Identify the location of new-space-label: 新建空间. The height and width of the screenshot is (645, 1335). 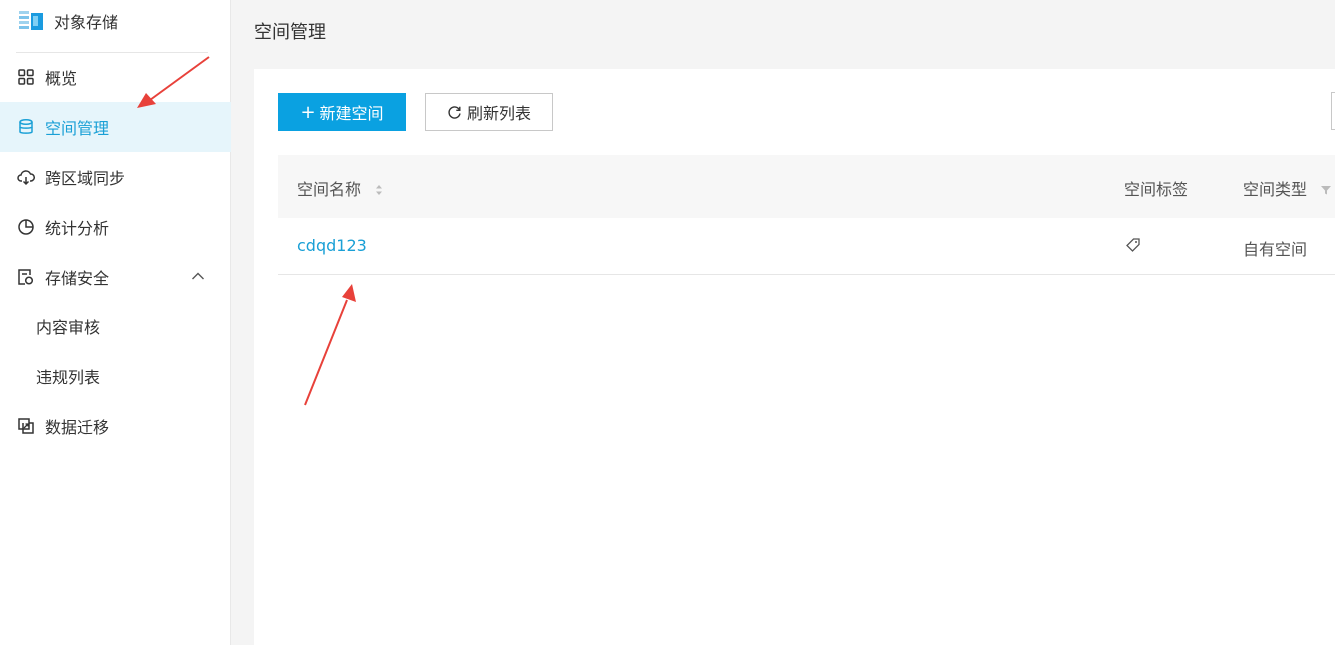
(351, 113).